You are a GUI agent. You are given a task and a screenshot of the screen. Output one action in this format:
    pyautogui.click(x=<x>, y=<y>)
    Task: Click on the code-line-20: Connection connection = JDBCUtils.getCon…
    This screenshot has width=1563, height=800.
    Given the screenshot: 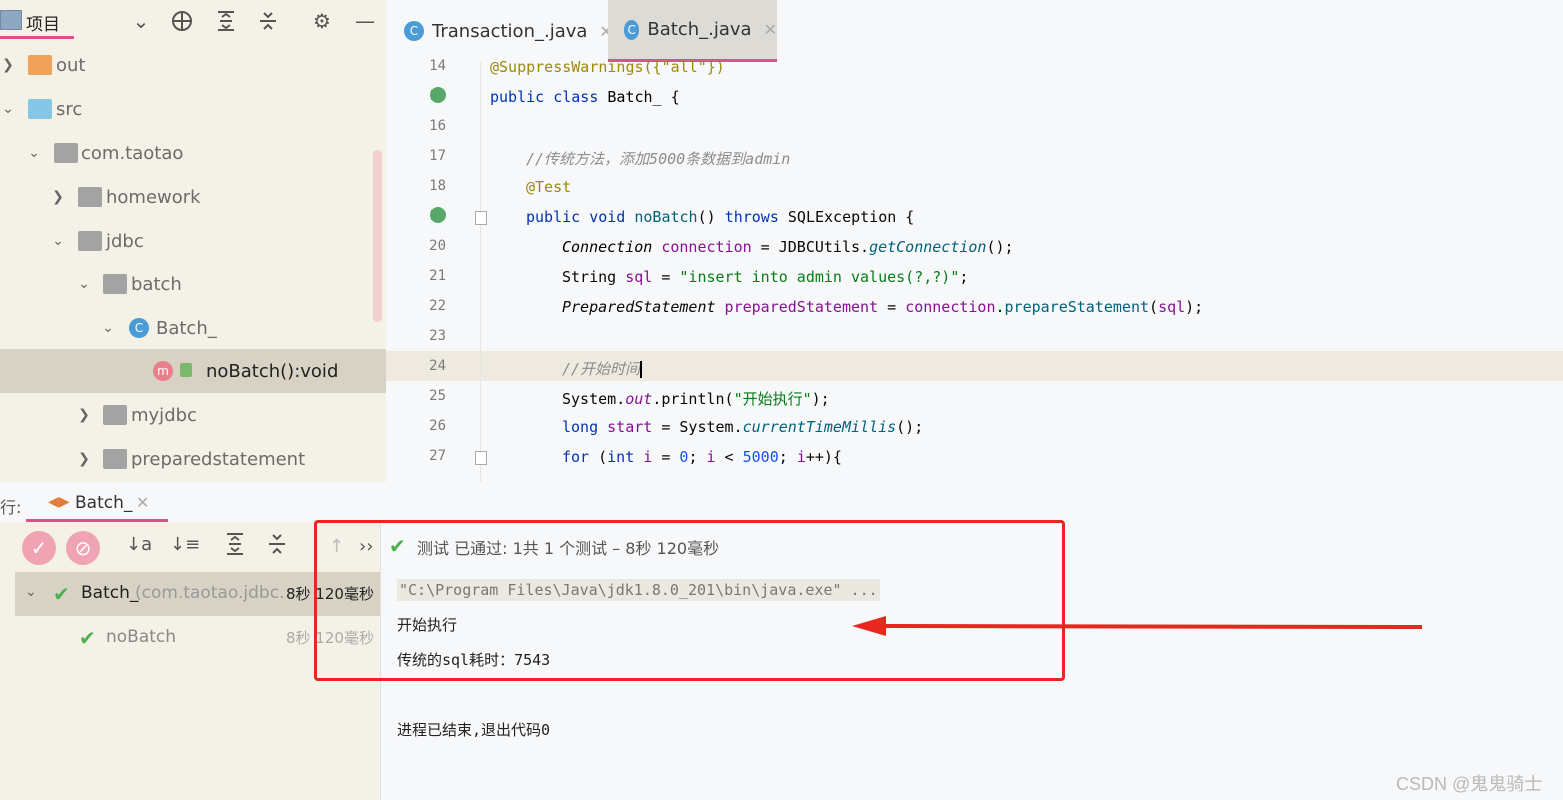 What is the action you would take?
    pyautogui.click(x=788, y=247)
    